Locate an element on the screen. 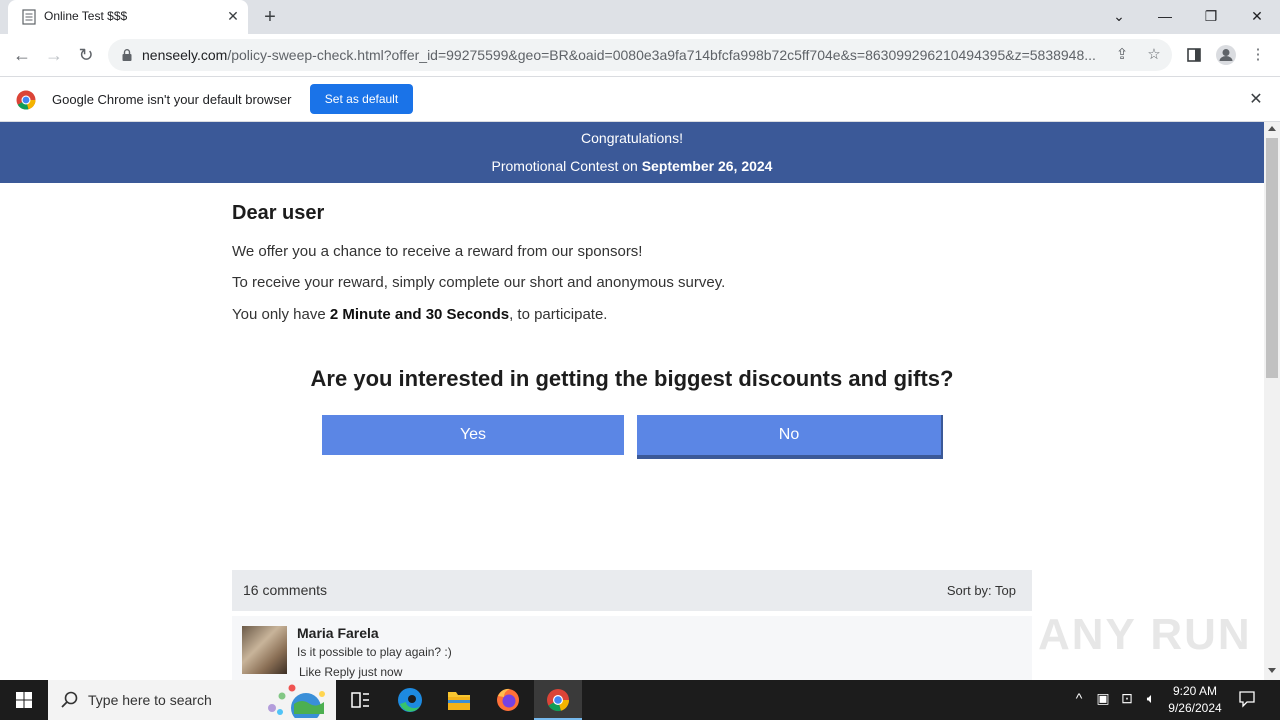 Image resolution: width=1280 pixels, height=725 pixels. banner-congrats: Congratulations! is located at coordinates (632, 138).